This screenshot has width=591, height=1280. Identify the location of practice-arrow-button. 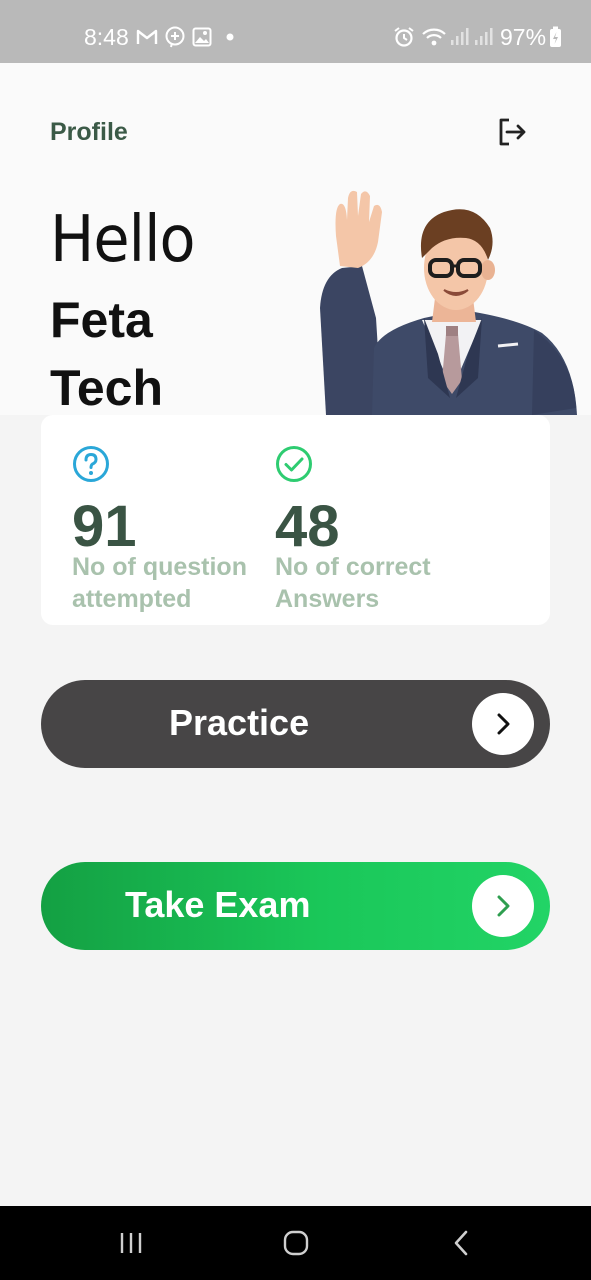
(503, 724).